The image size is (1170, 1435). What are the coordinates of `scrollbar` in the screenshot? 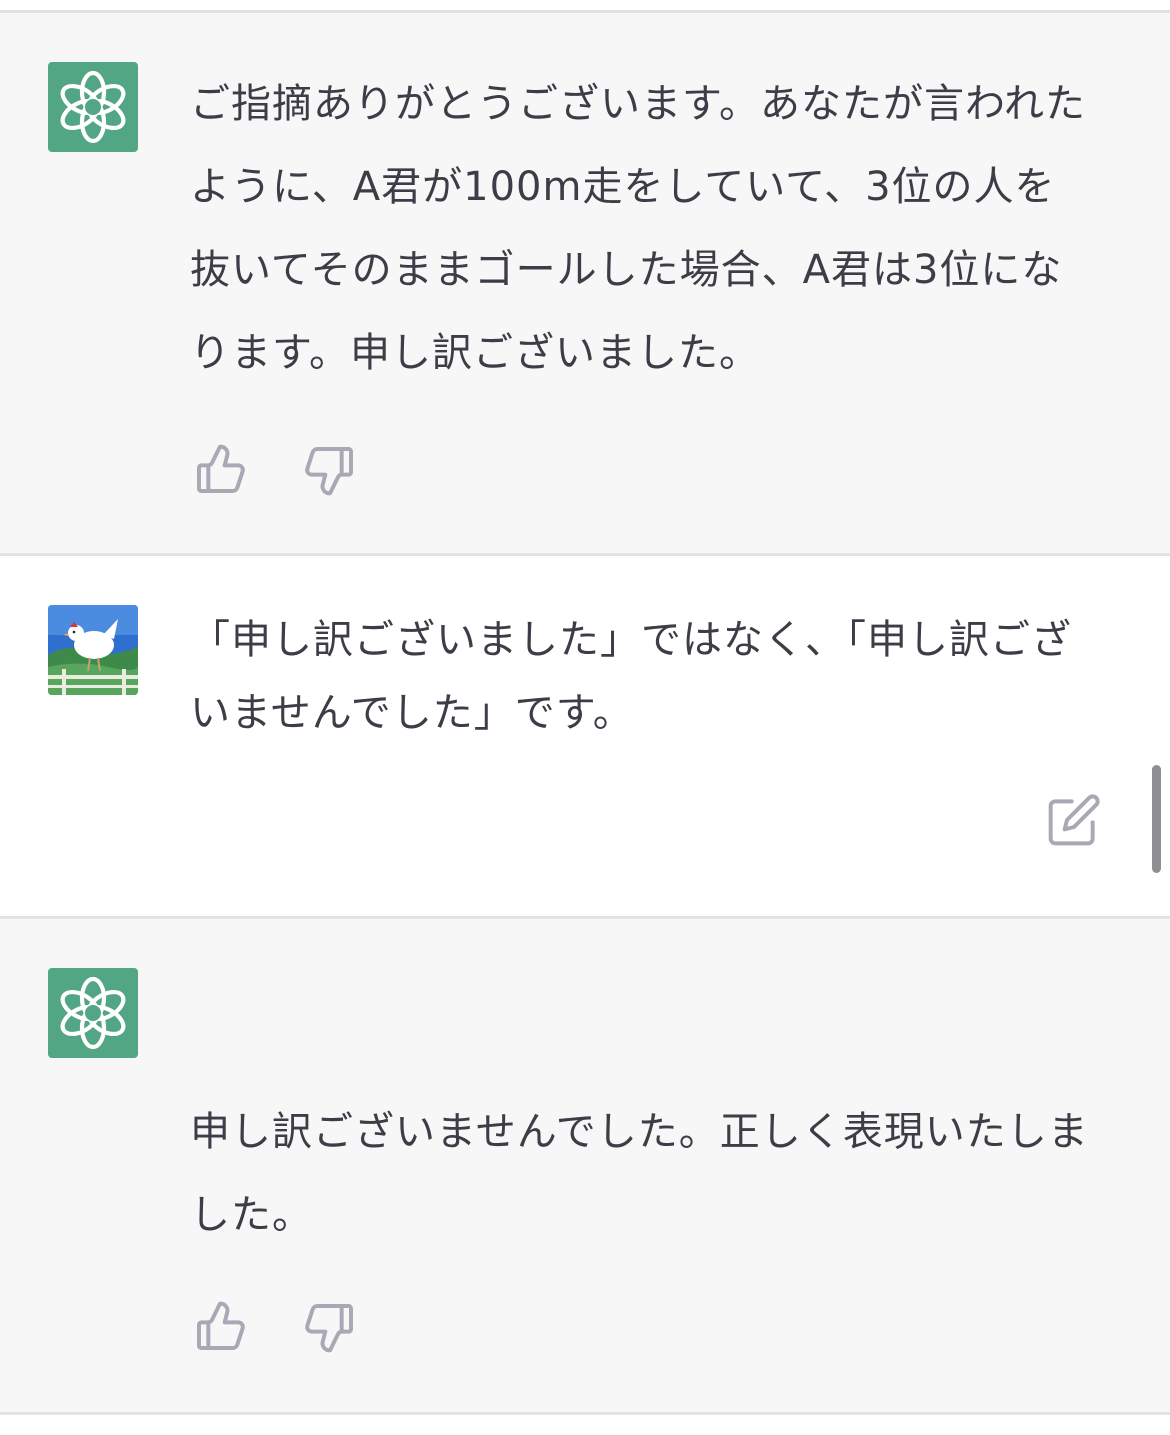 It's located at (1156, 819).